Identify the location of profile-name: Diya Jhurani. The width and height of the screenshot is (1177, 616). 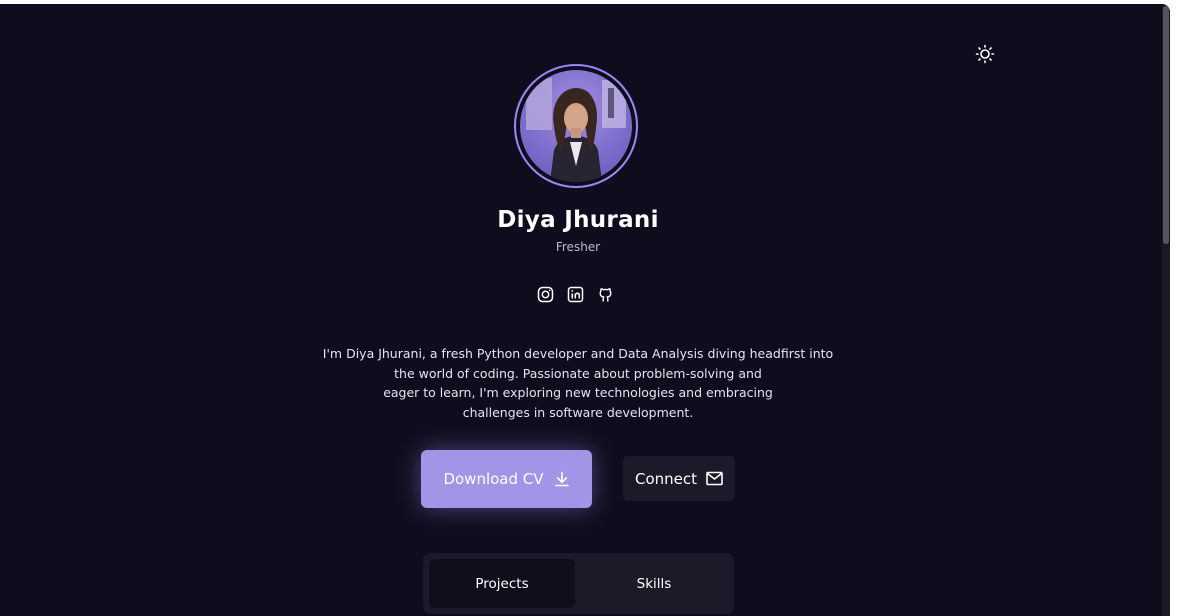
(578, 220).